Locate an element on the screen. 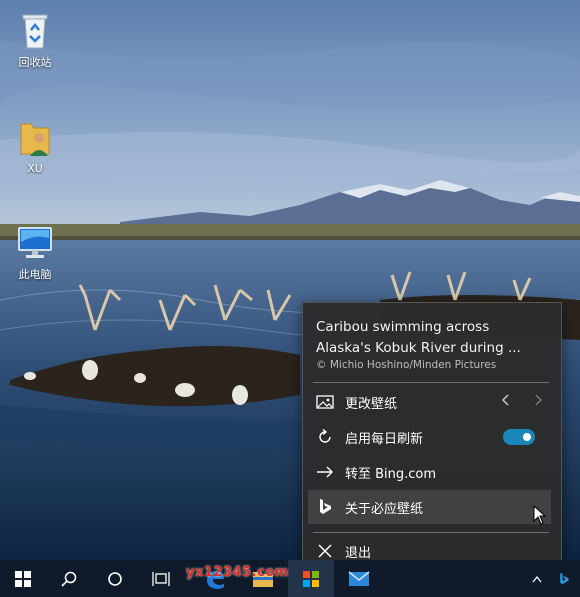  site-watermark: yx12345.com is located at coordinates (237, 572).